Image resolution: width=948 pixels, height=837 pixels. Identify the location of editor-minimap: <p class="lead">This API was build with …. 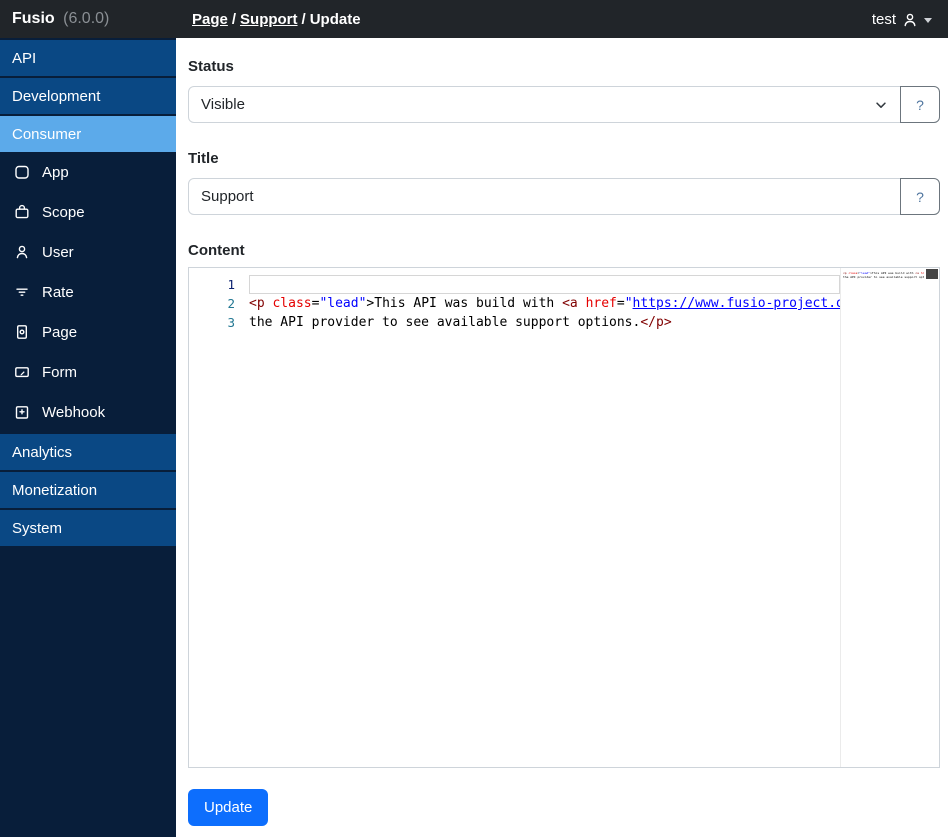
(882, 517).